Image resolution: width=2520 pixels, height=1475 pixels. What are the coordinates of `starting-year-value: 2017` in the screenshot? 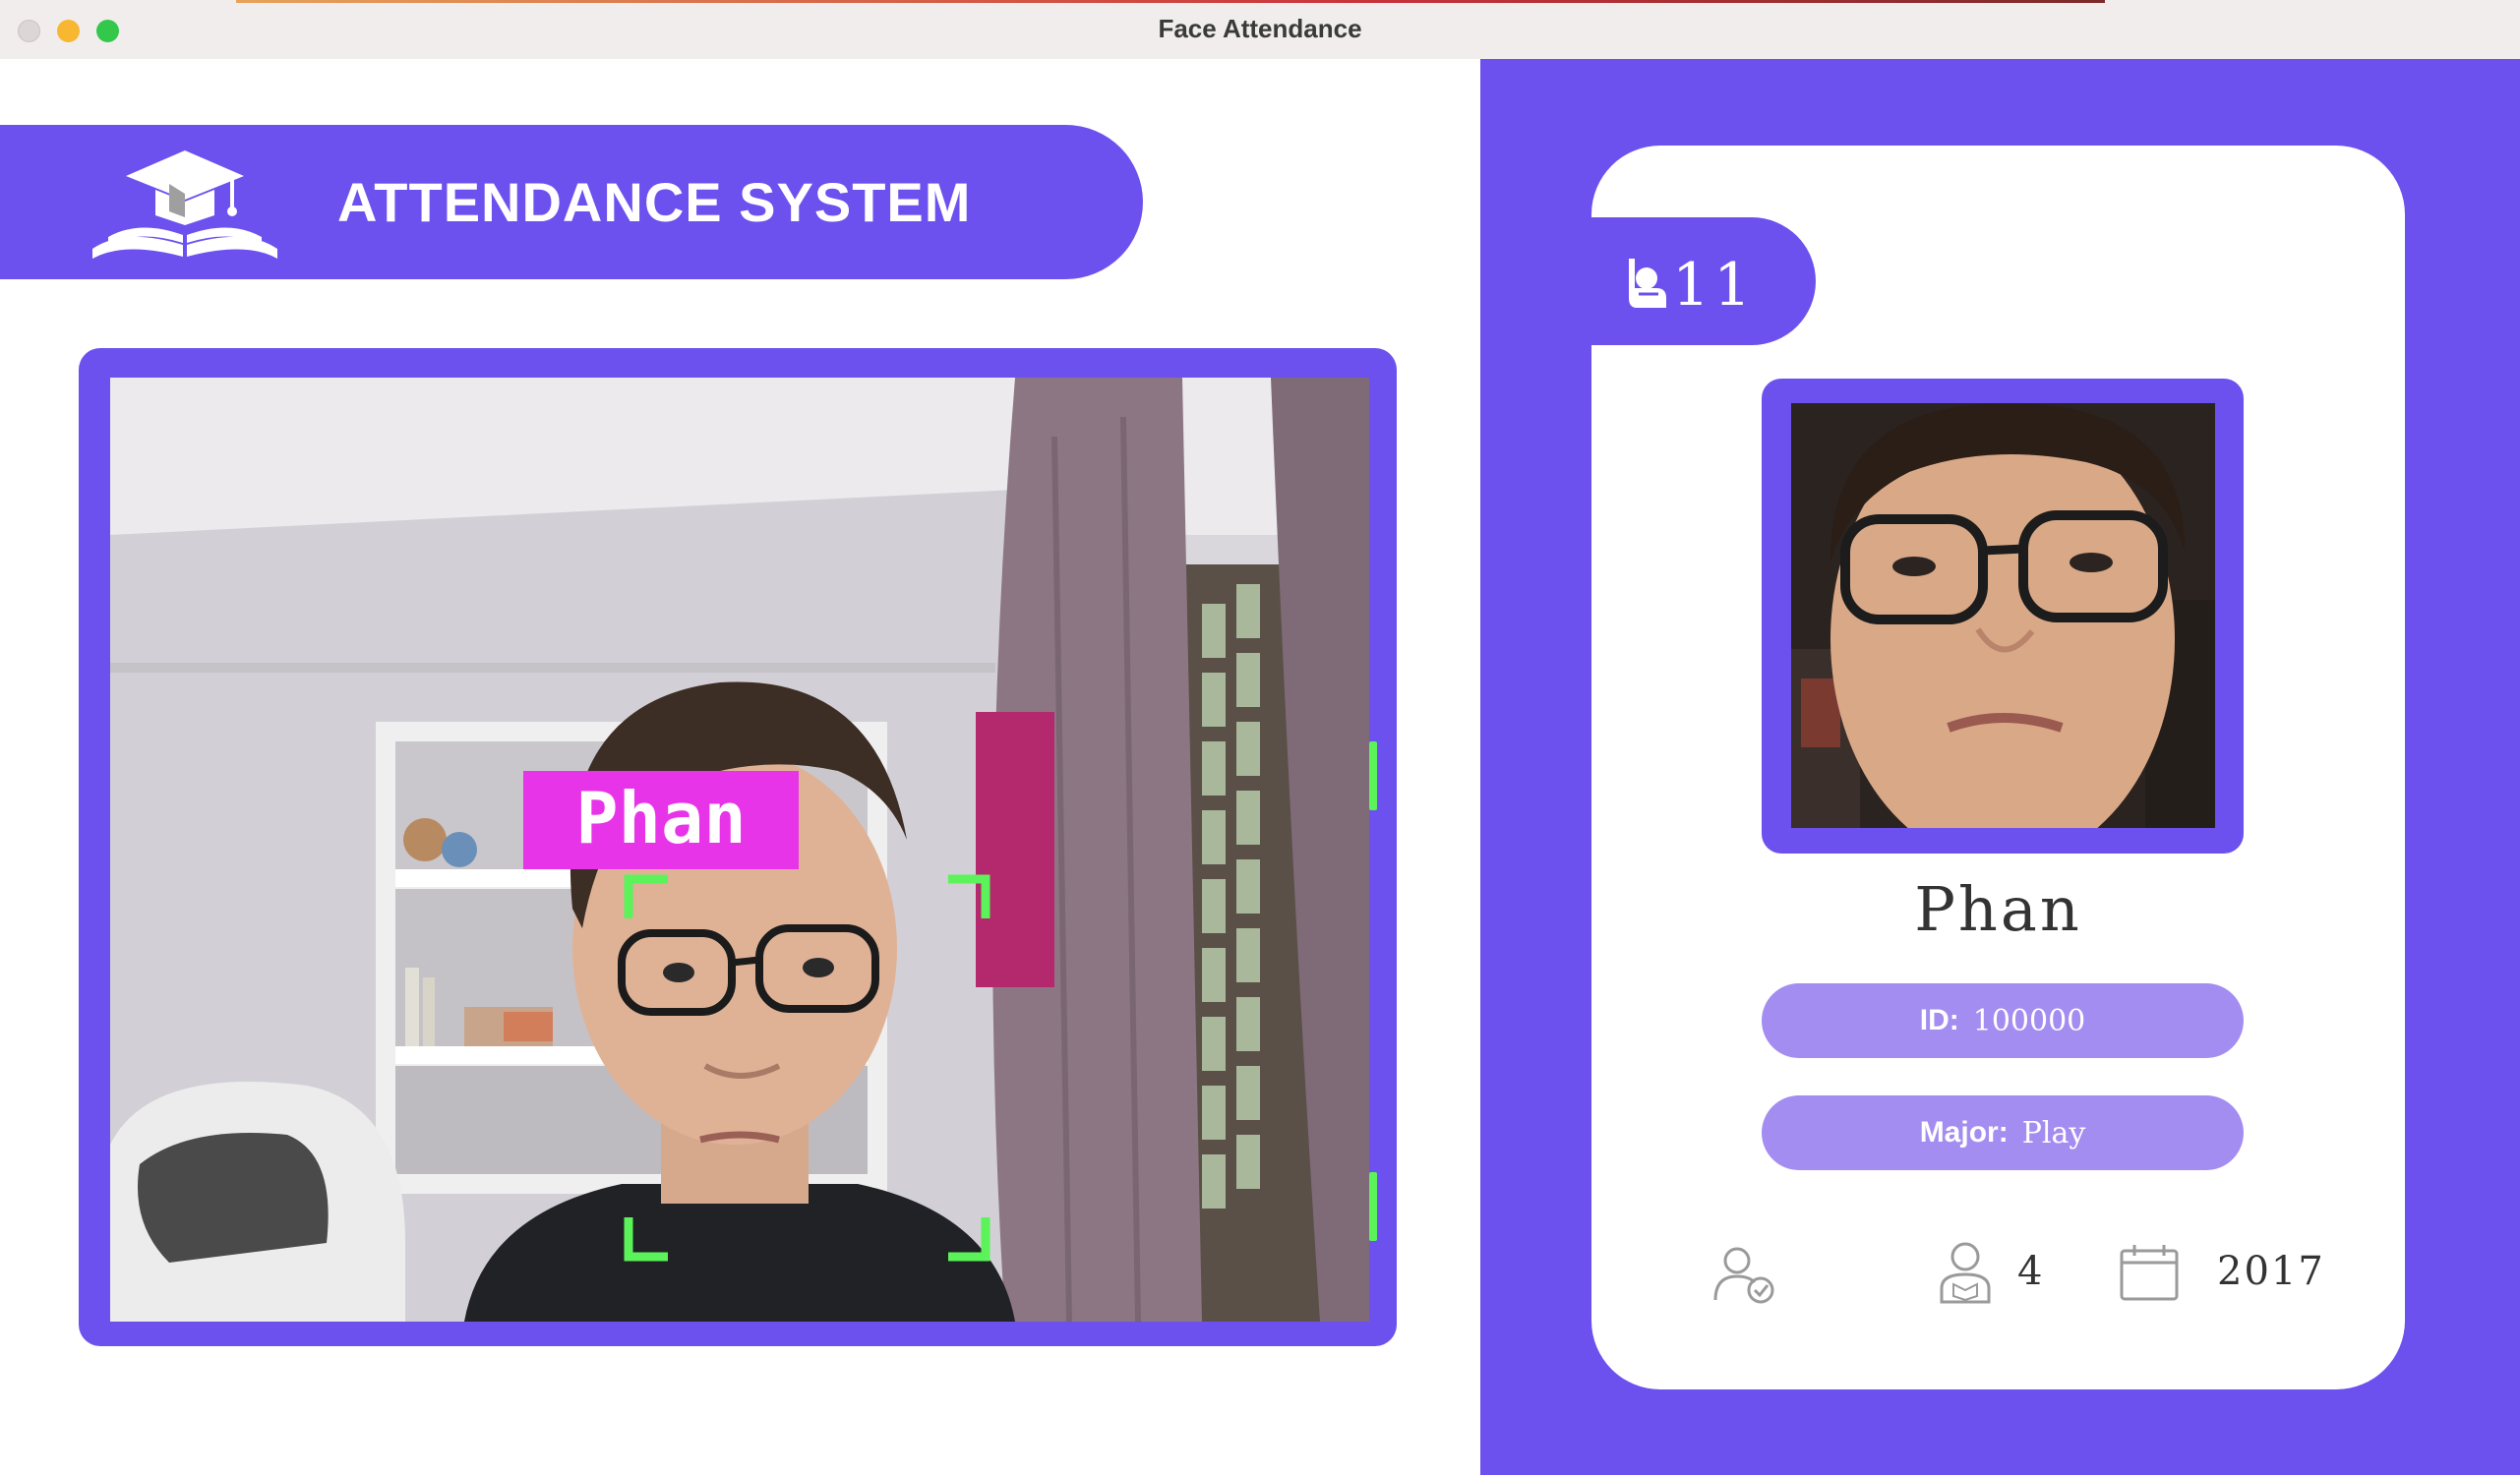 It's located at (2271, 1271).